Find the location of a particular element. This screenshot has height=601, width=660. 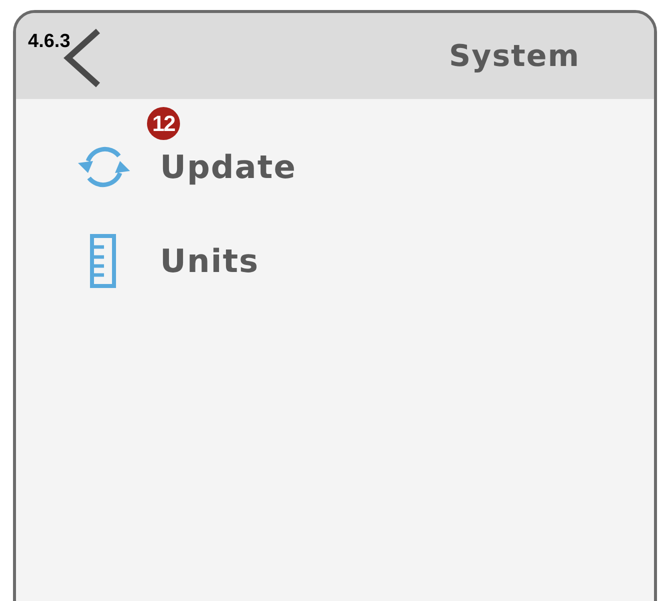

screen-title: System is located at coordinates (514, 56).